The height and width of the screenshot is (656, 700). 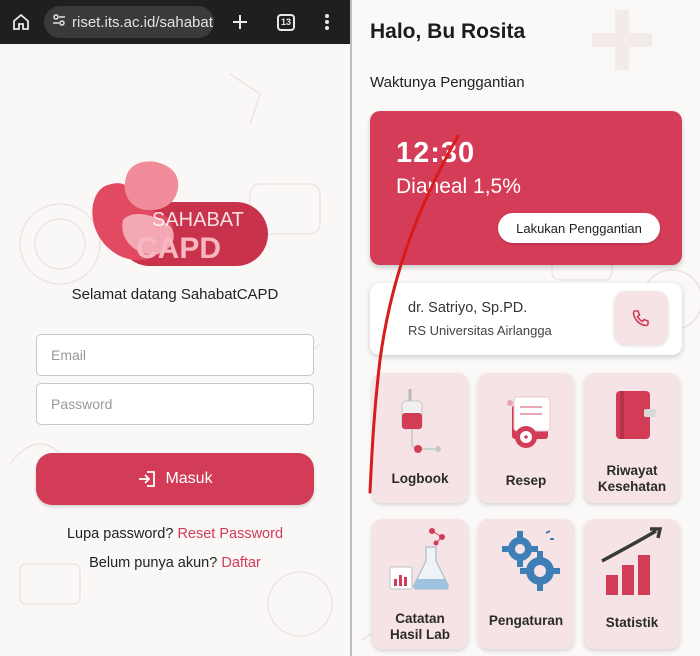 I want to click on logo-wordmark-capd: CAPD, so click(x=178, y=248).